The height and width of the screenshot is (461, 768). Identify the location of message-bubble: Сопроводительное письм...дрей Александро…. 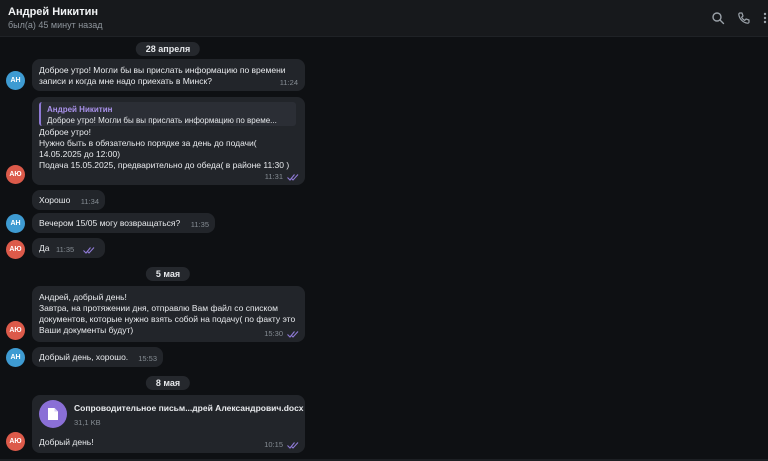
(168, 424).